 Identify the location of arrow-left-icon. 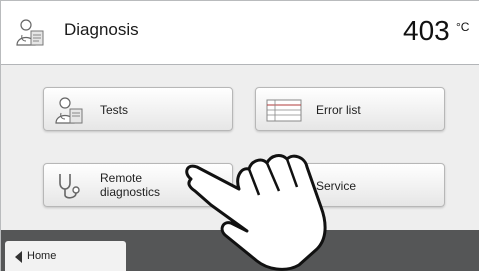
(18, 257).